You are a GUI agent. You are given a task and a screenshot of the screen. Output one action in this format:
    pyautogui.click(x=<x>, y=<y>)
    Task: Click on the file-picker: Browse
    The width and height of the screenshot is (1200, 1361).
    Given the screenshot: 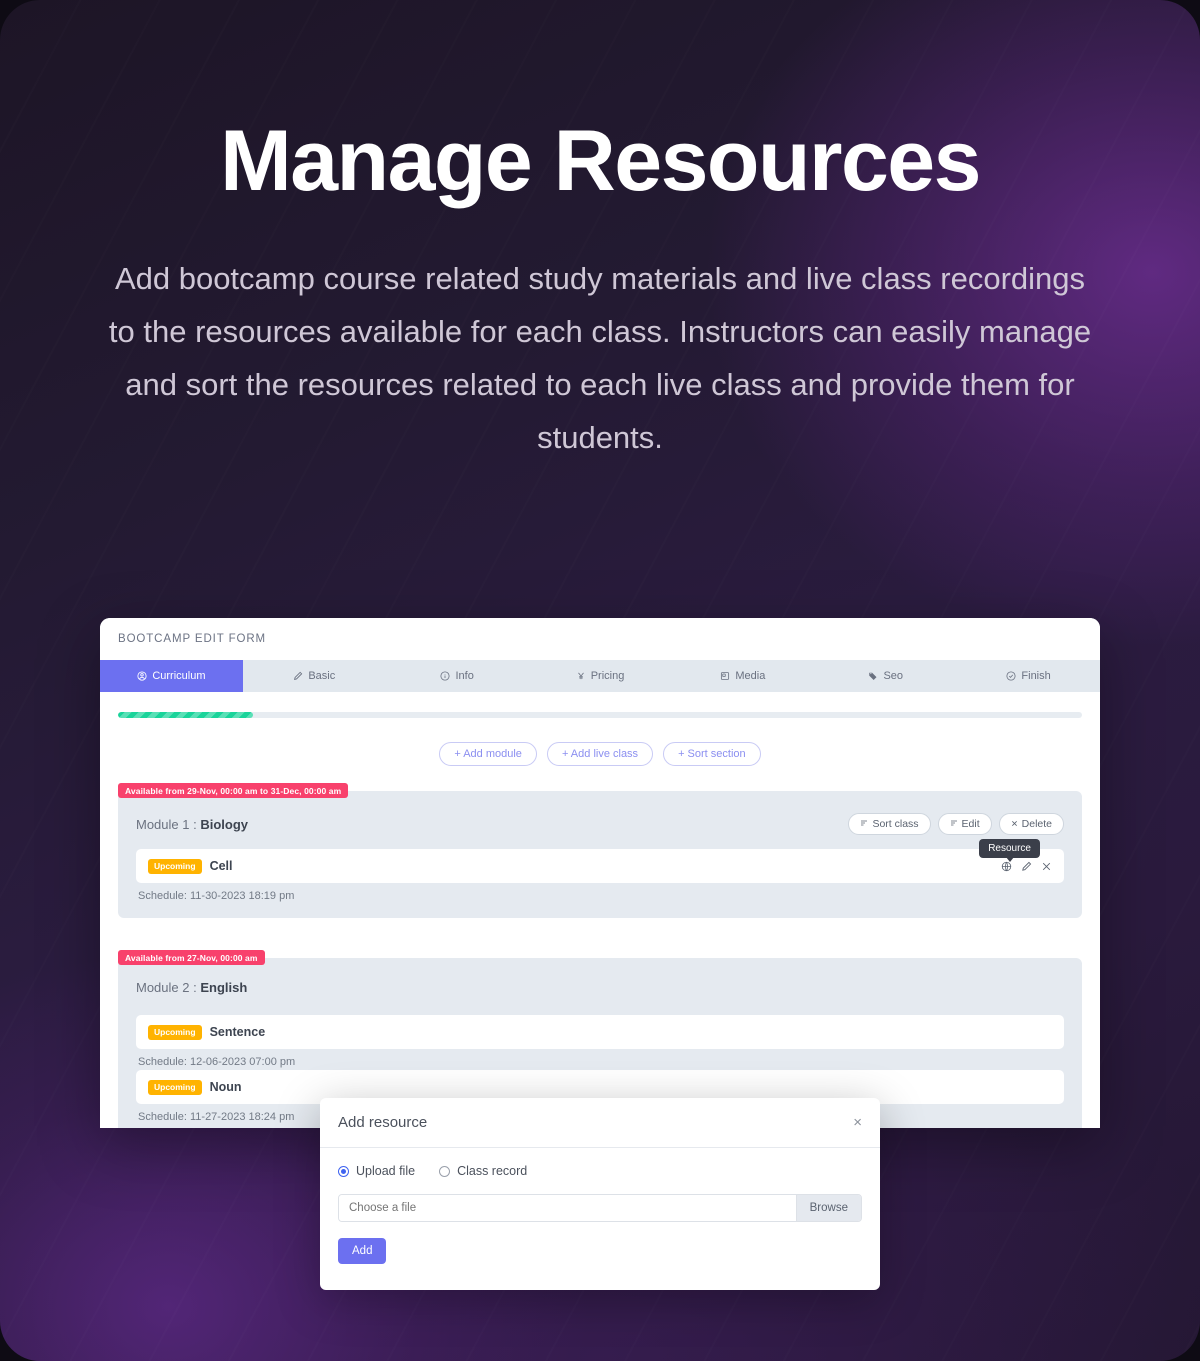 What is the action you would take?
    pyautogui.click(x=600, y=1208)
    